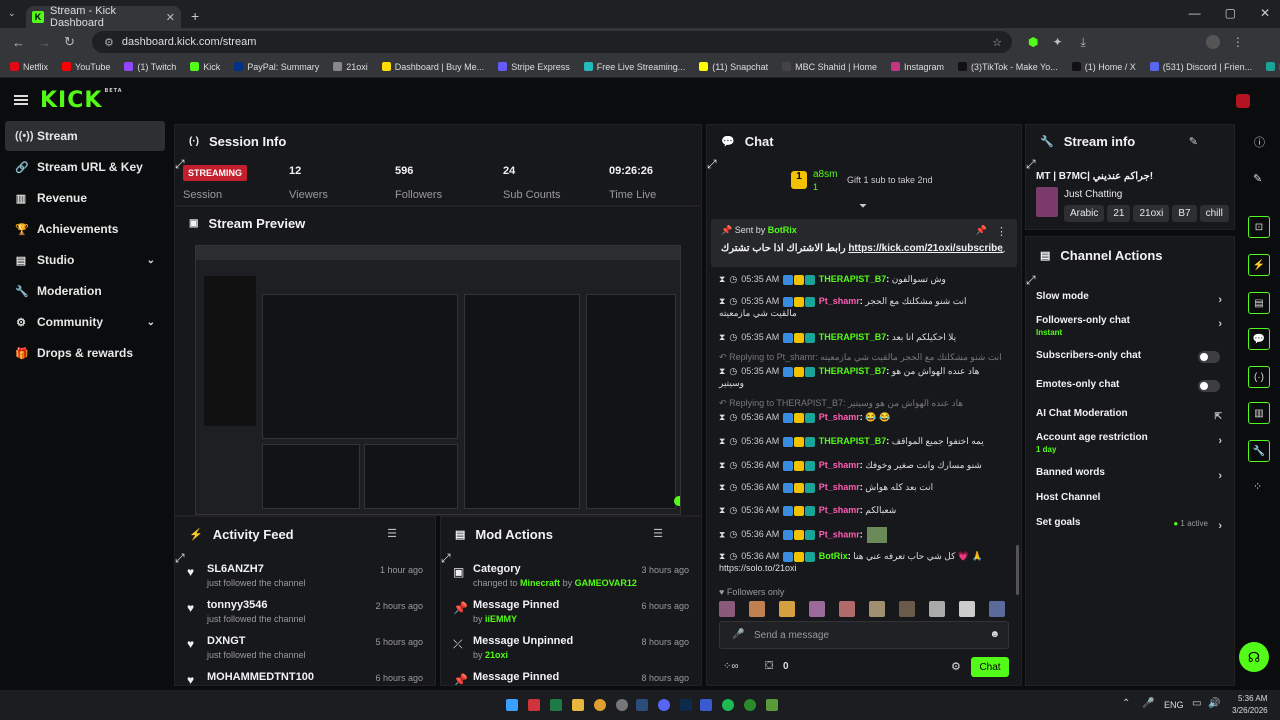  Describe the element at coordinates (1212, 42) in the screenshot. I see `profile-avatar-icon` at that location.